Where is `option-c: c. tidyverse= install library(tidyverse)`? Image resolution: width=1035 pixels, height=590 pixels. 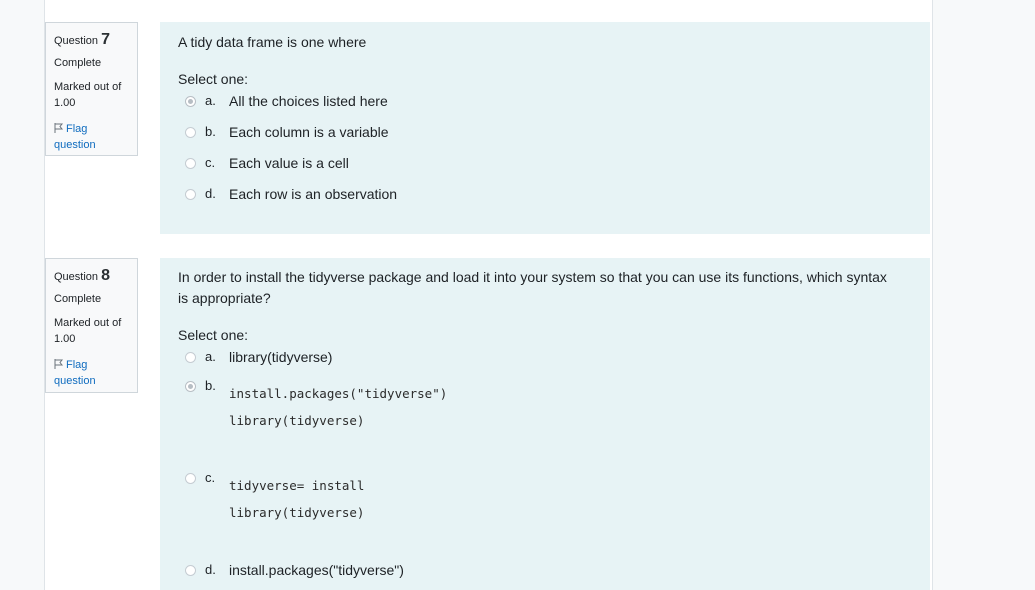
option-c: c. tidyverse= install library(tidyverse) is located at coordinates (554, 515).